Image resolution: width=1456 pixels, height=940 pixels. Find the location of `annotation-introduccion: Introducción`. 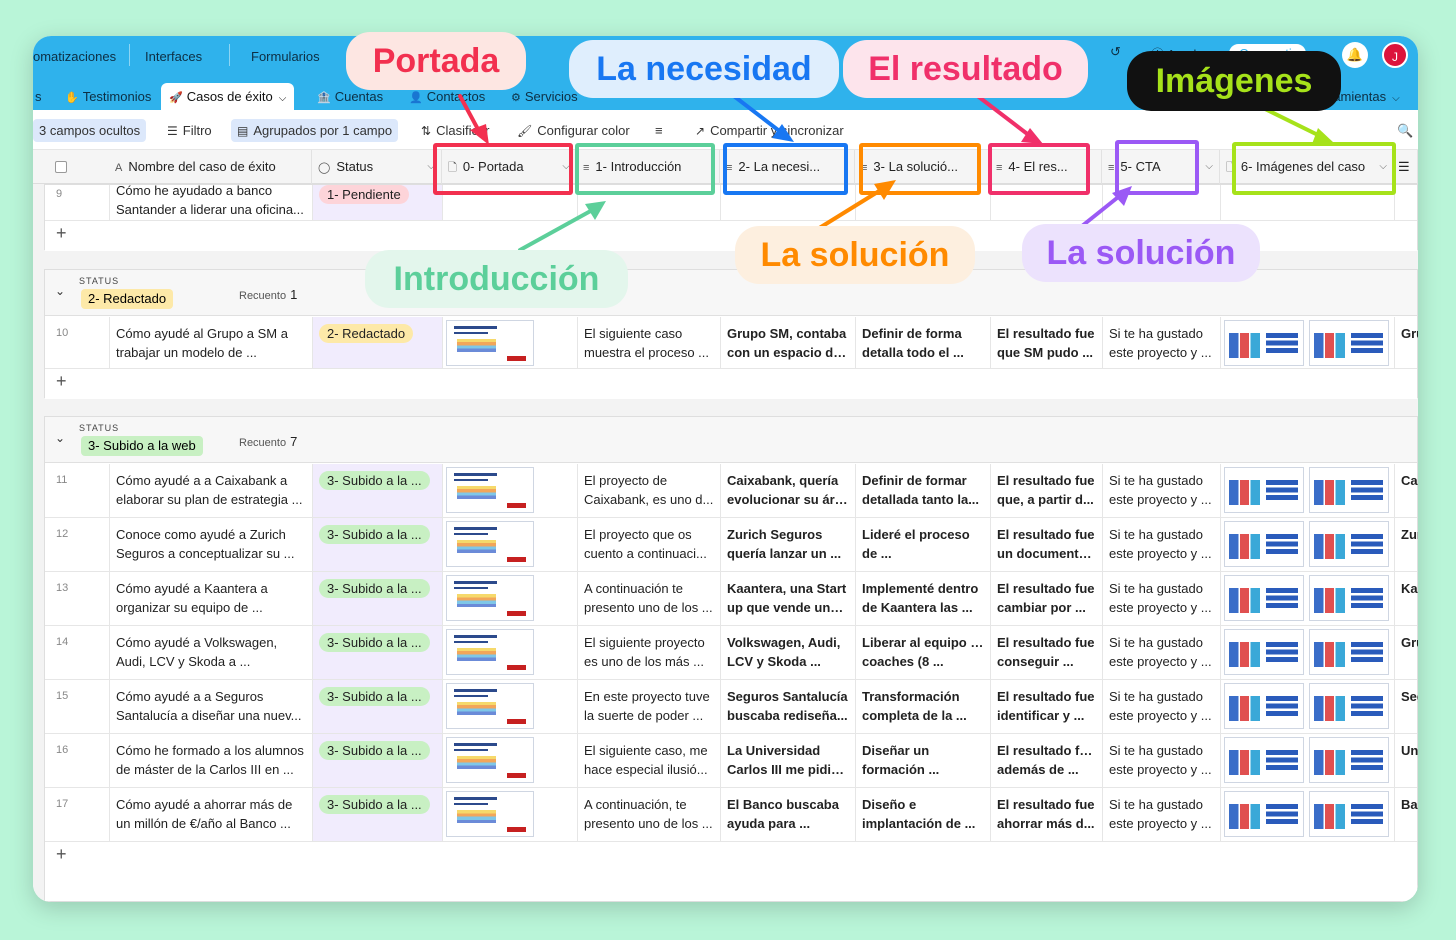

annotation-introduccion: Introducción is located at coordinates (496, 279).